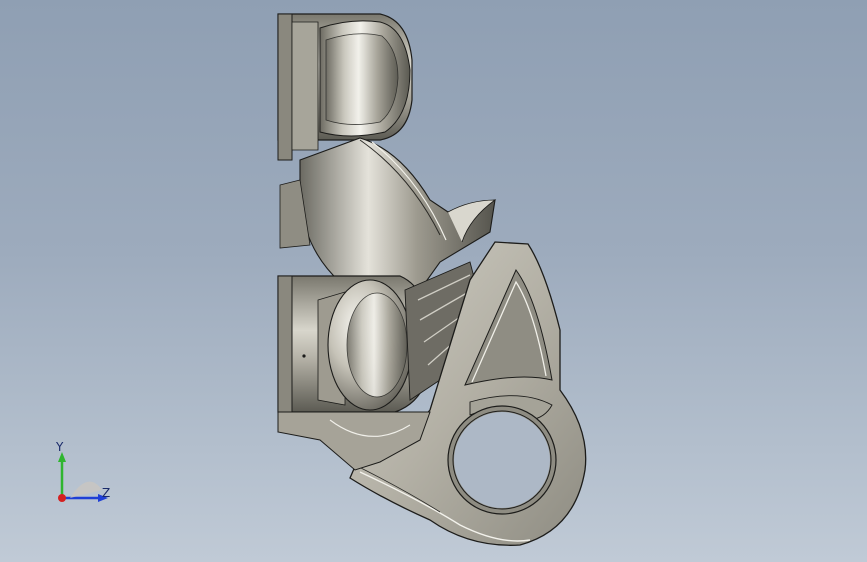 This screenshot has width=867, height=562. I want to click on y-axis-label: Y, so click(60, 447).